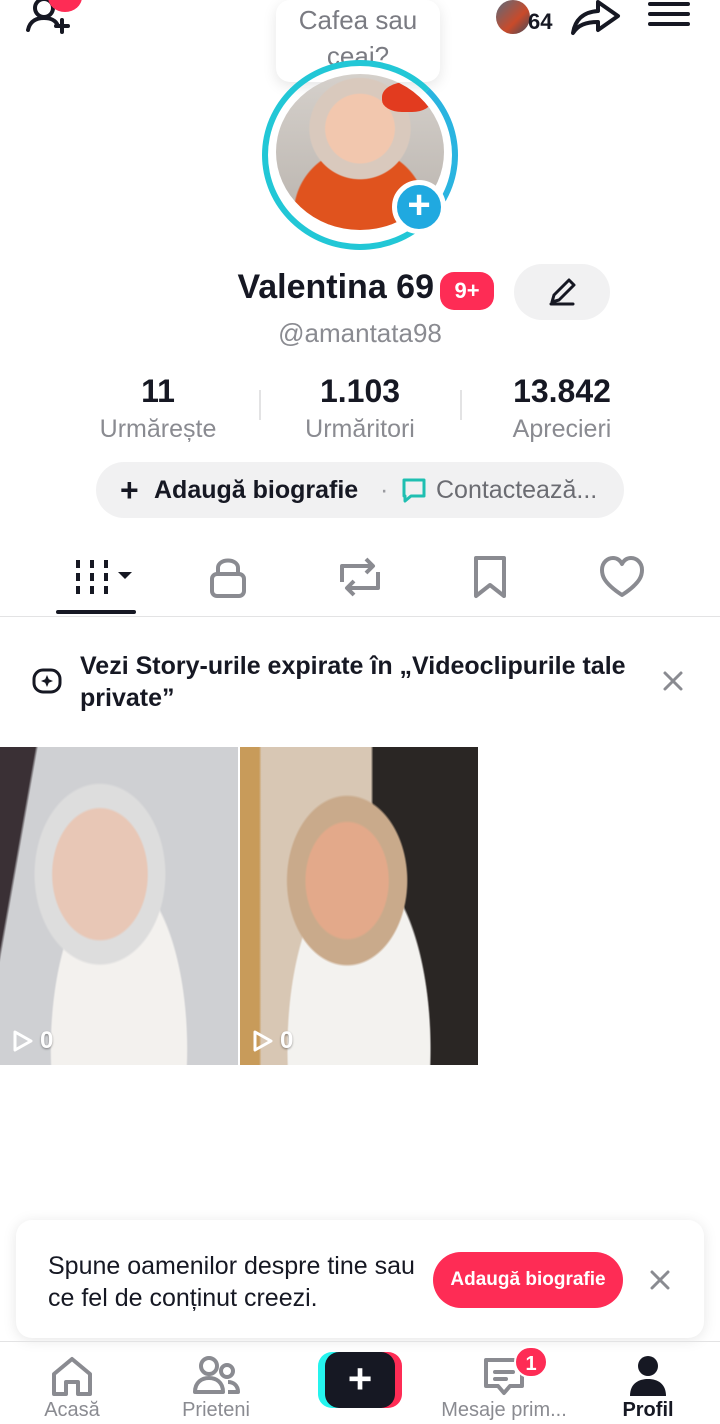 The width and height of the screenshot is (720, 1424). What do you see at coordinates (467, 291) in the screenshot?
I see `name-badge: 9+` at bounding box center [467, 291].